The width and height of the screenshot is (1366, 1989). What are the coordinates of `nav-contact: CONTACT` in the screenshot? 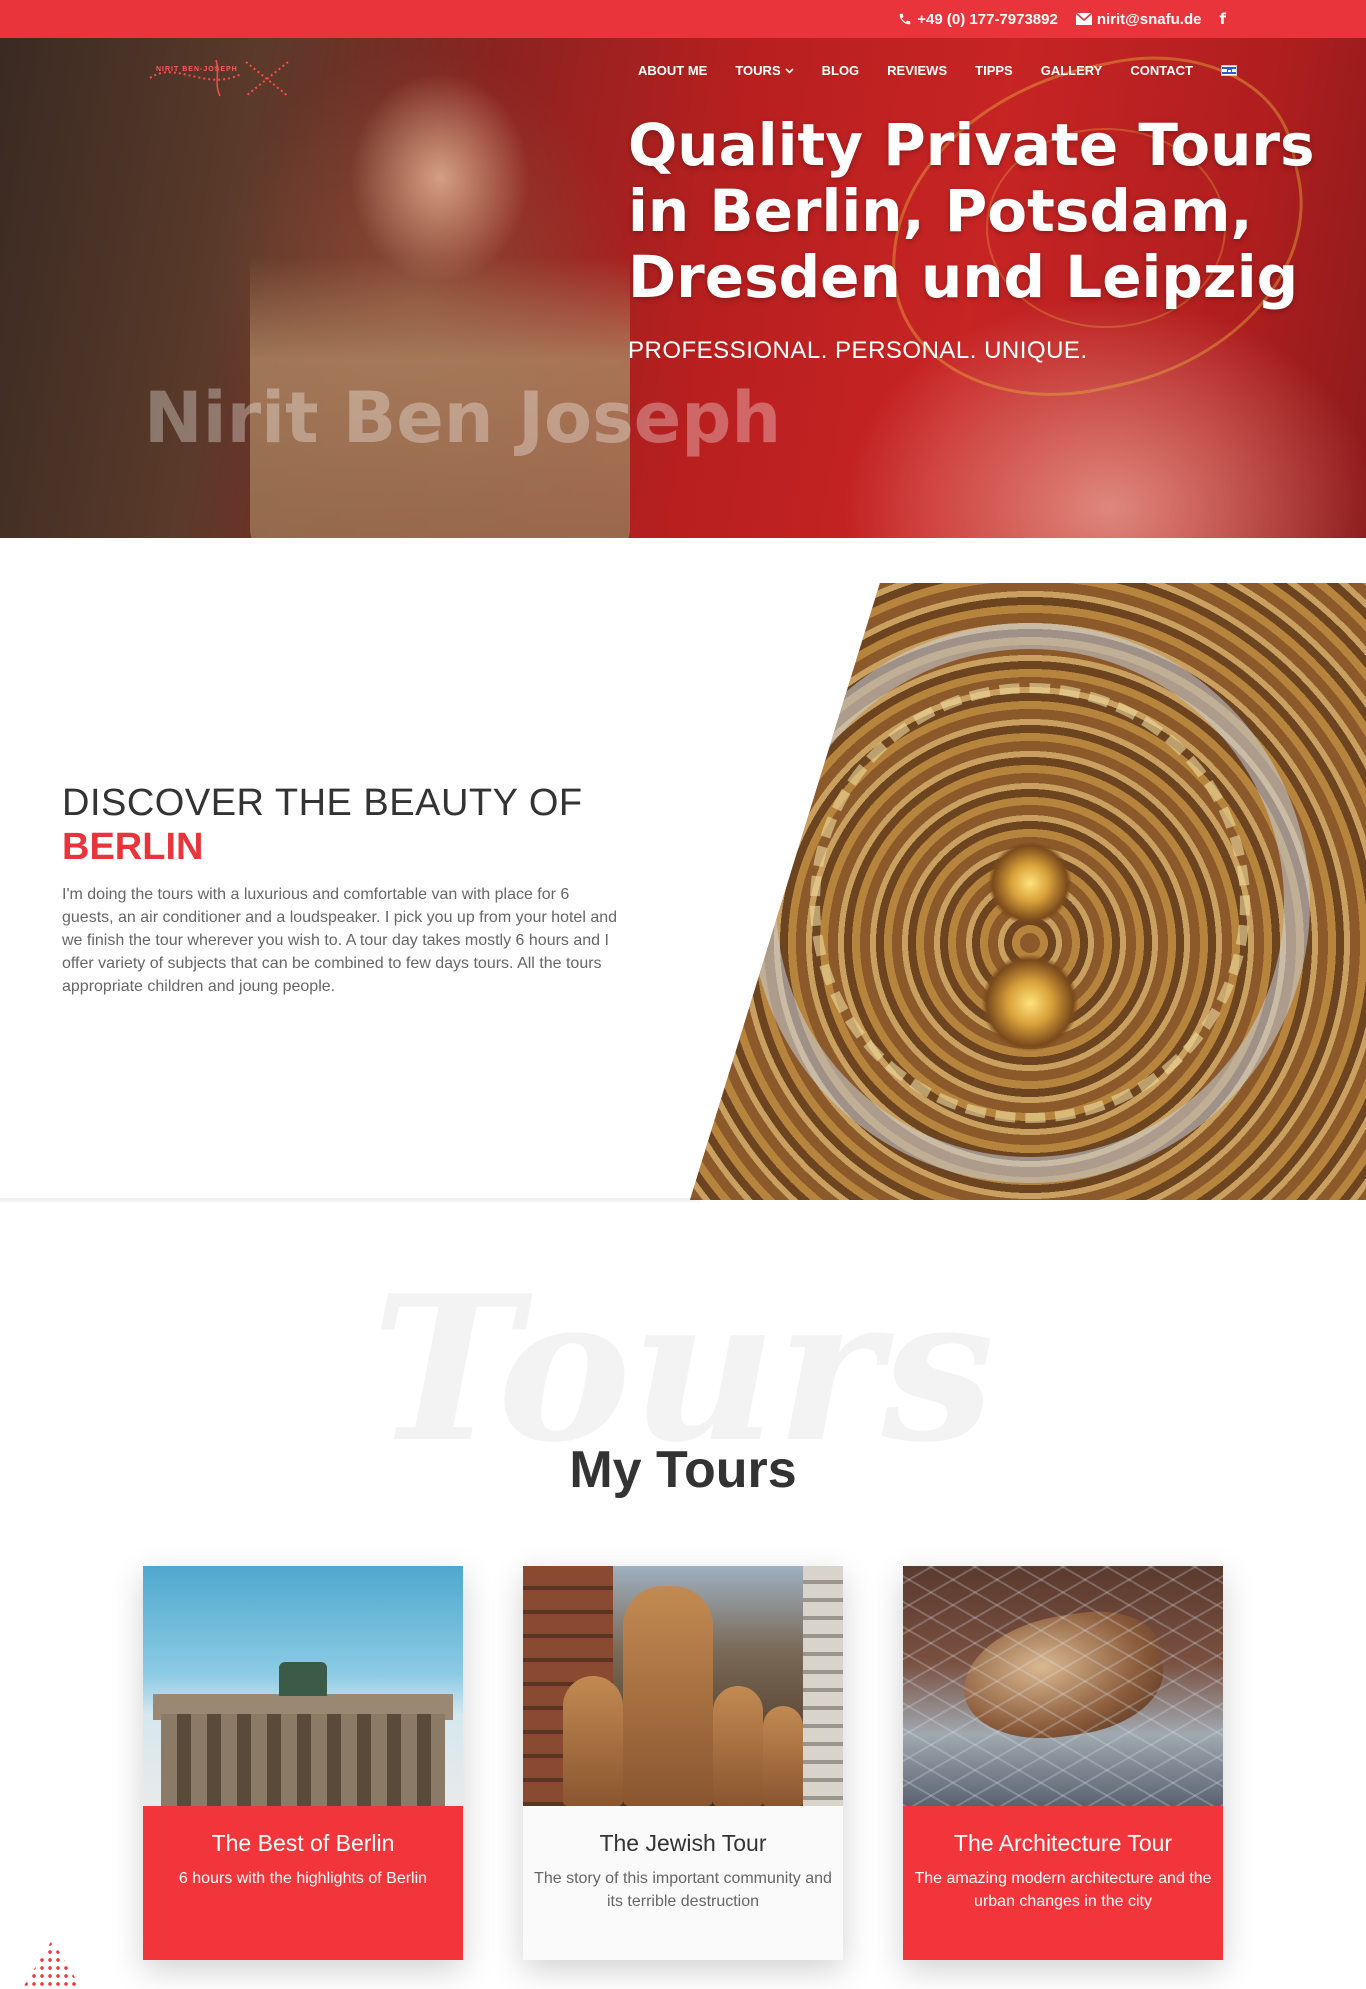 It's located at (1161, 70).